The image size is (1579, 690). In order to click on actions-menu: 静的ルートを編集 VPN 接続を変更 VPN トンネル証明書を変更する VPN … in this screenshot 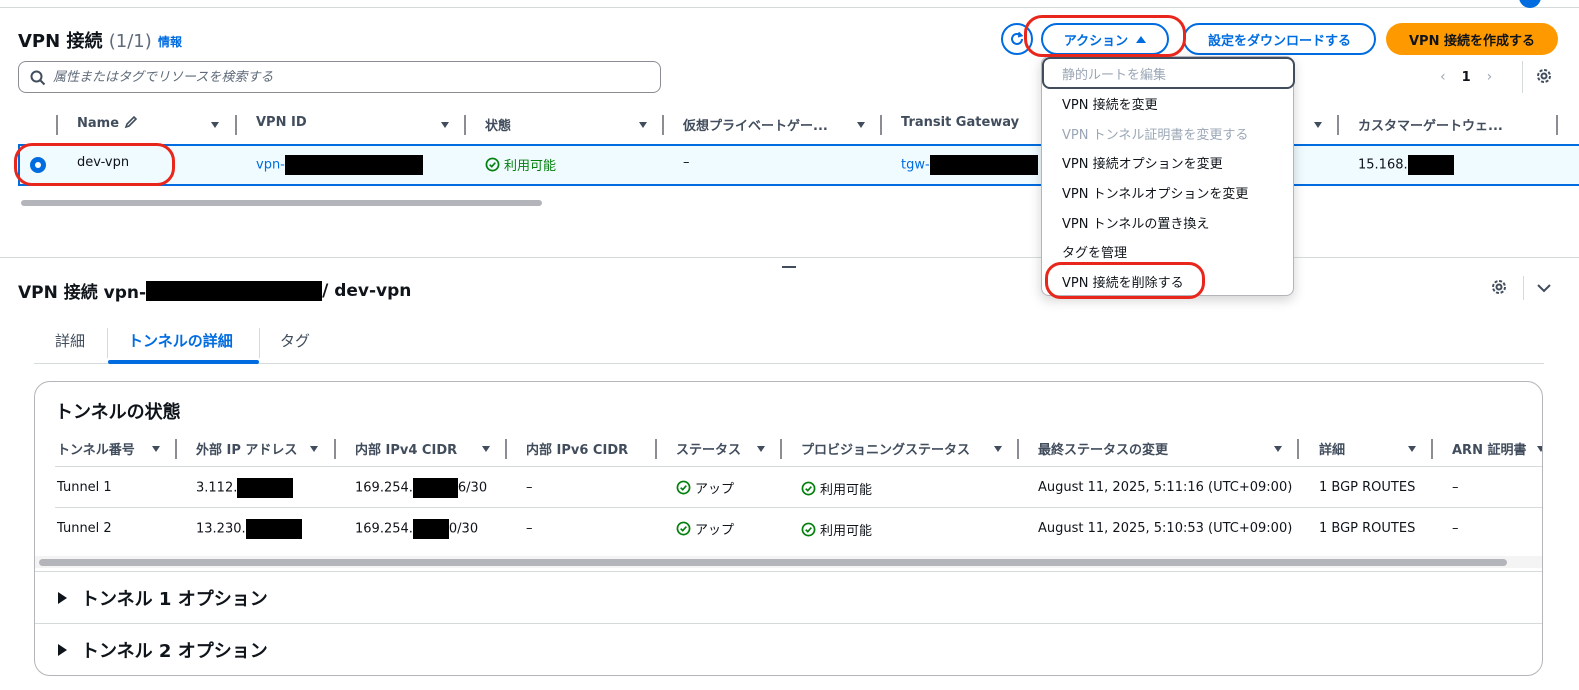, I will do `click(1168, 176)`.